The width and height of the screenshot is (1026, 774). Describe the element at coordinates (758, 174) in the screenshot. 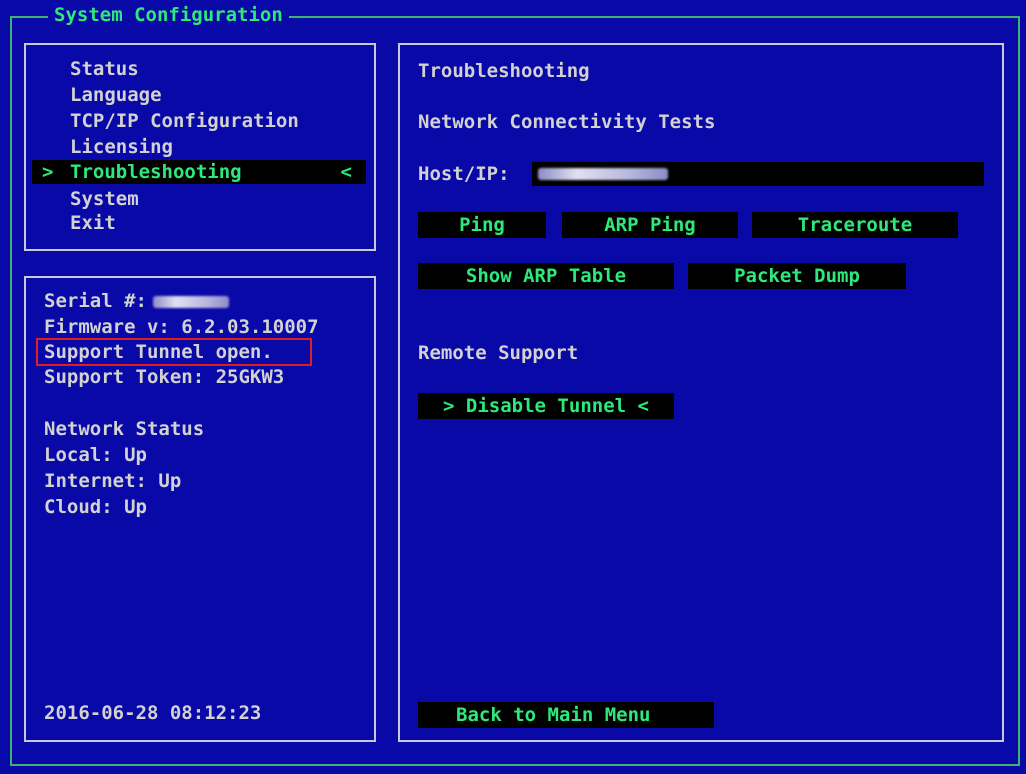

I see `host-ip-input` at that location.